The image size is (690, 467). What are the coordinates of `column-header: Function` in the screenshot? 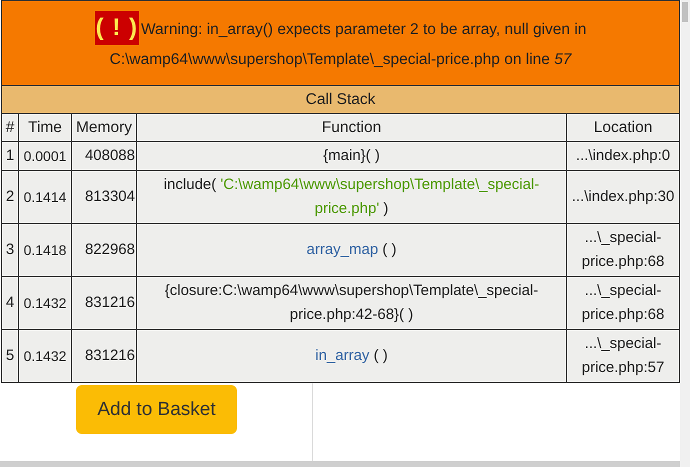 It's located at (351, 128).